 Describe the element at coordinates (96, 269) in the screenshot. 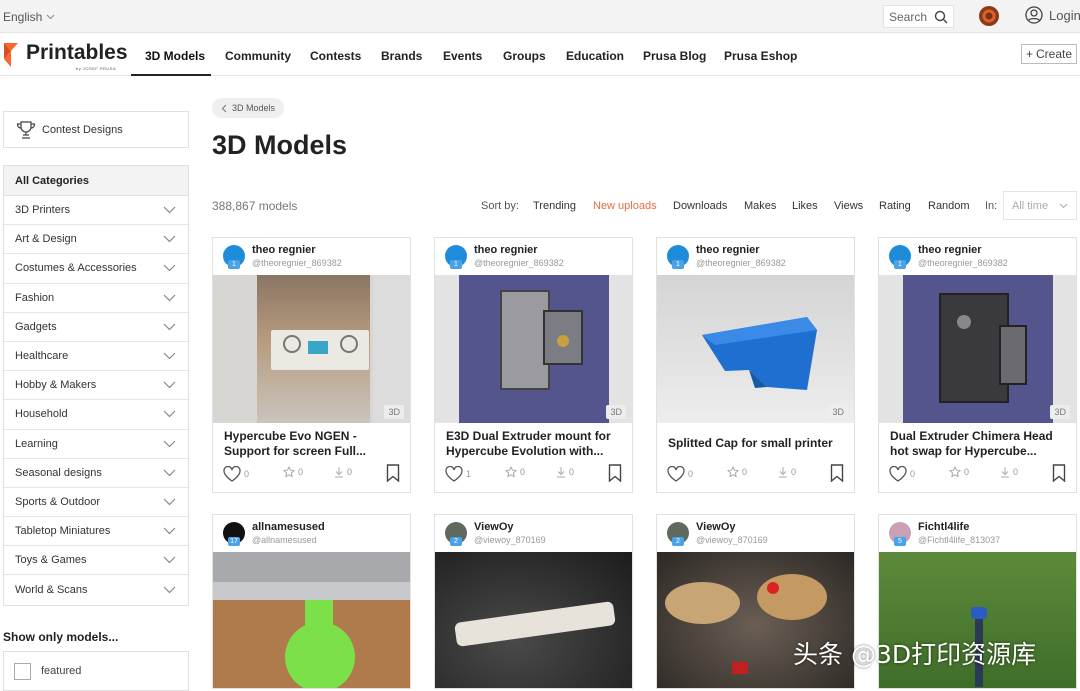

I see `category-item: Costumes & Accessories` at that location.